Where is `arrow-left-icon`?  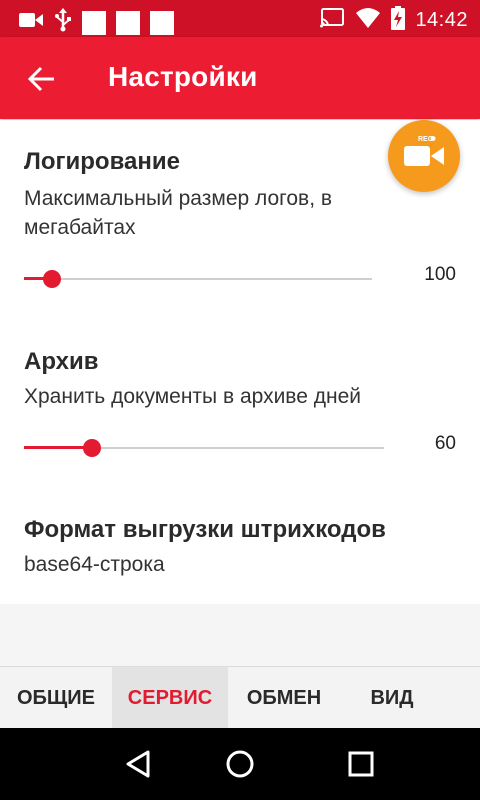
arrow-left-icon is located at coordinates (40, 79).